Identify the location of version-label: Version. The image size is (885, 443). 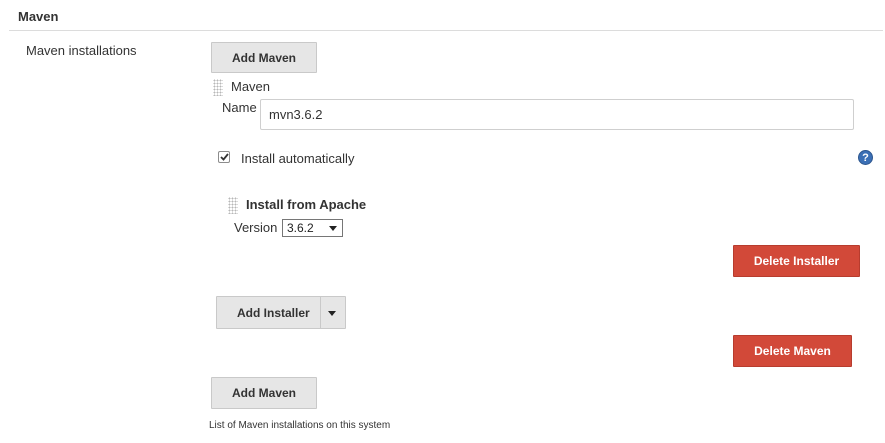
(256, 227).